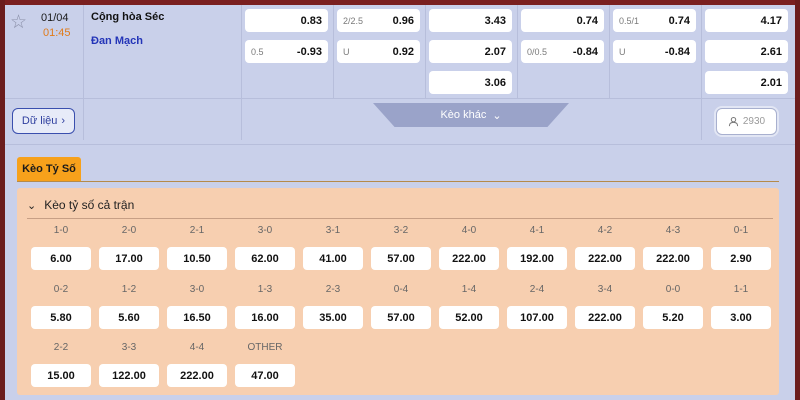 The image size is (800, 400). Describe the element at coordinates (471, 115) in the screenshot. I see `other-odds-button: Kèo khác ⌄` at that location.